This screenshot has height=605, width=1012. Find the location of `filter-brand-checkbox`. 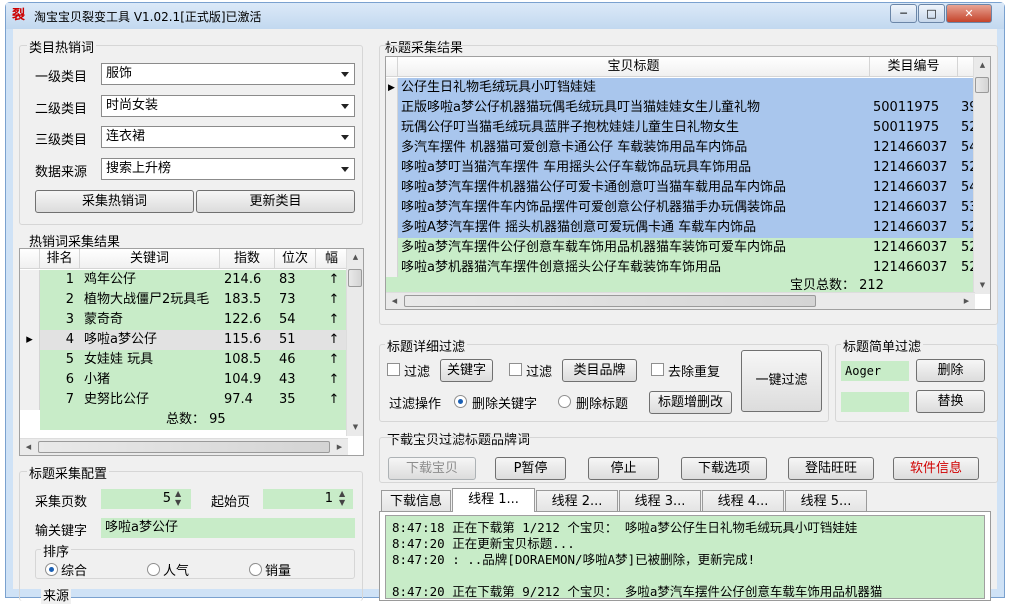

filter-brand-checkbox is located at coordinates (515, 369).